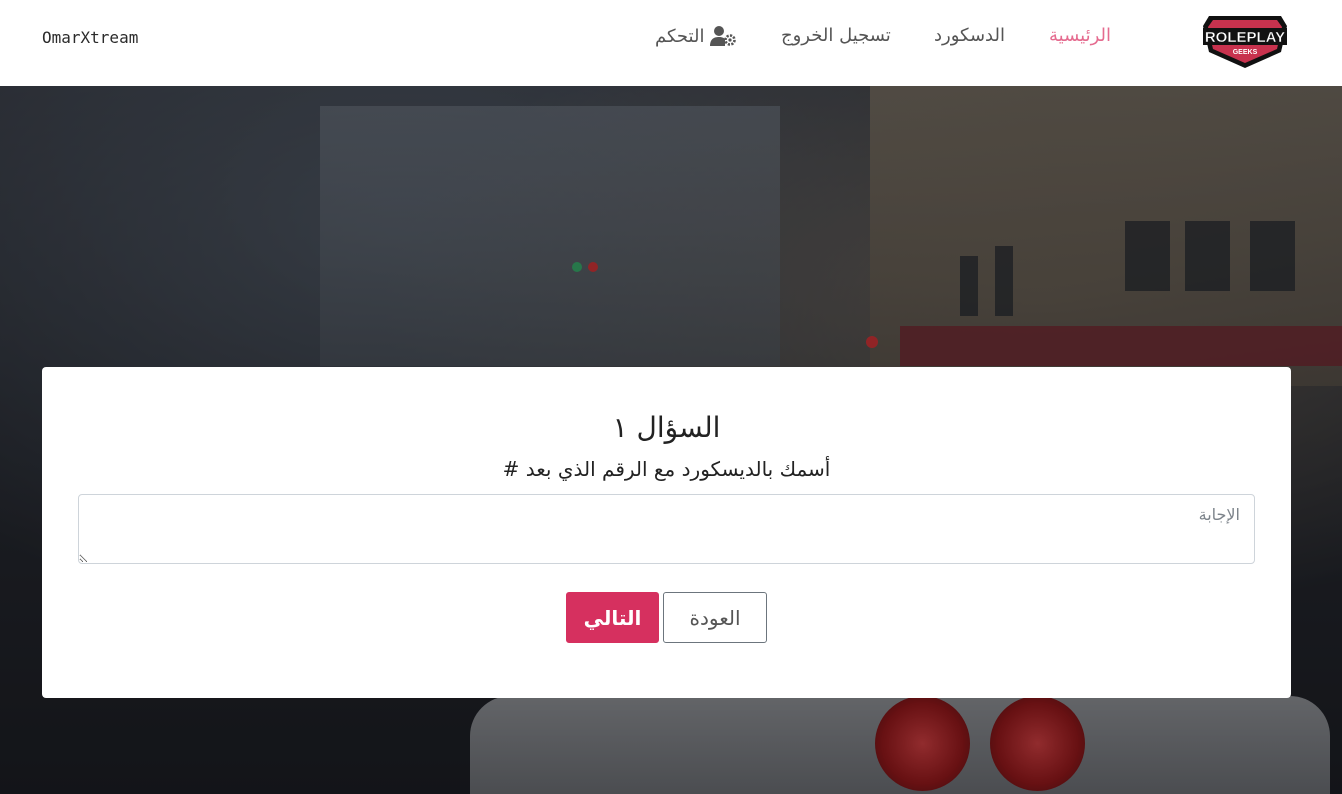  I want to click on nav-link-discord: الدسكورد, so click(969, 35).